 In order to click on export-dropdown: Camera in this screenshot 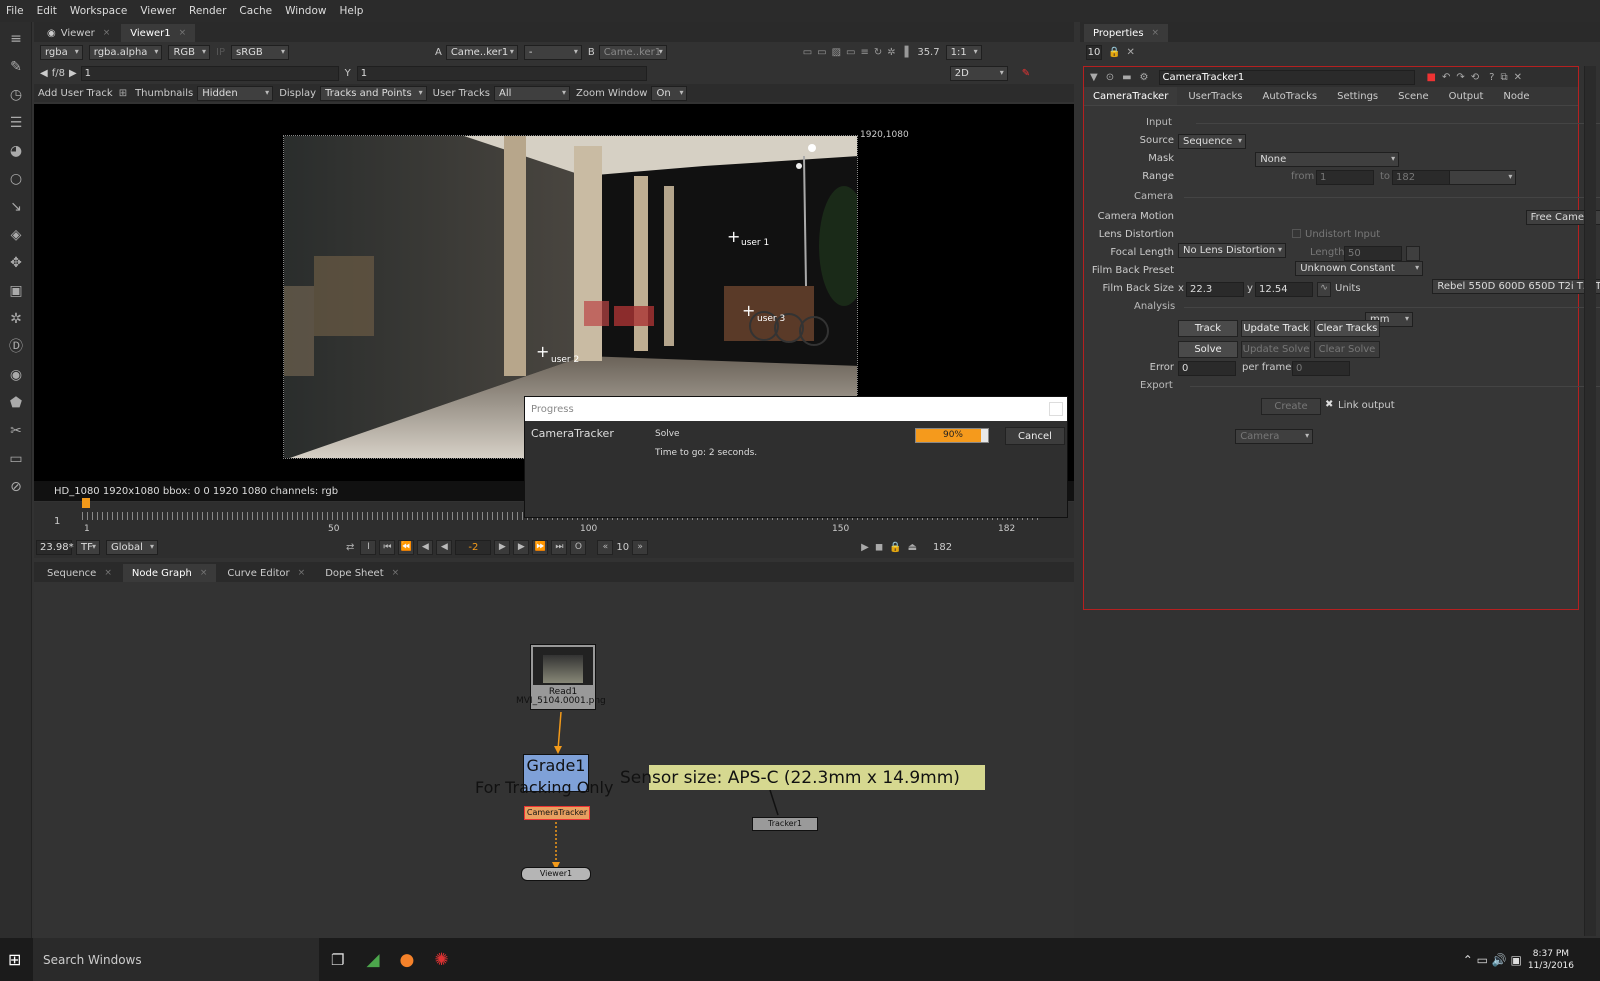, I will do `click(1274, 436)`.